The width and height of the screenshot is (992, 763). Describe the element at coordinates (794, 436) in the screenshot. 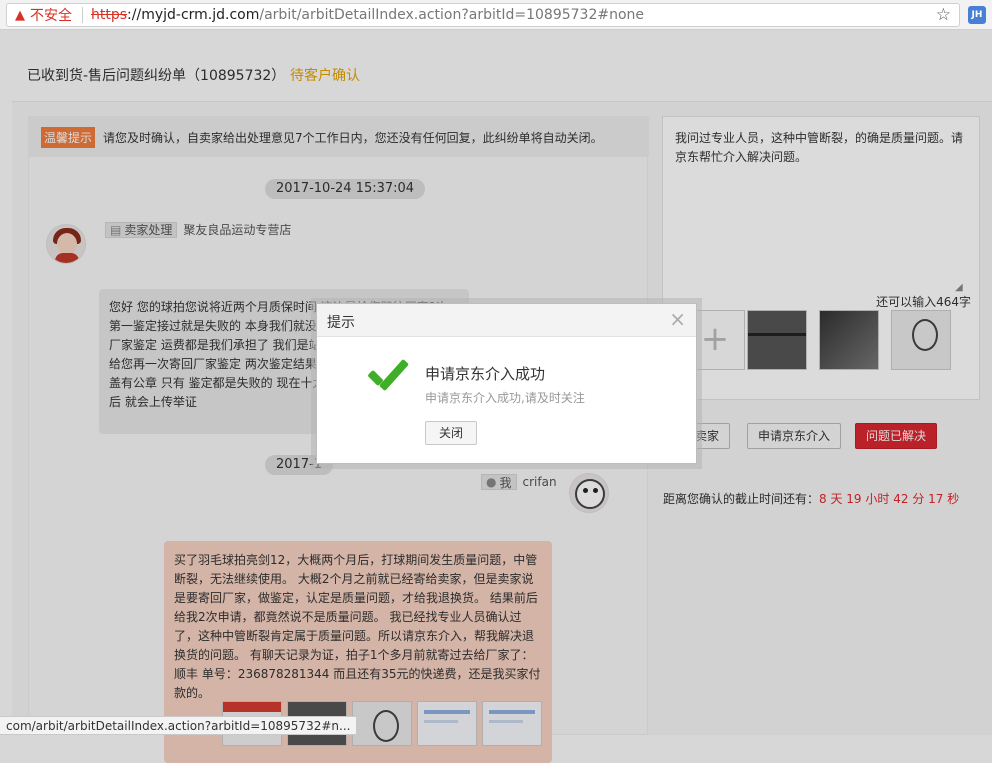

I see `request-jd-button: 申请京东介入` at that location.